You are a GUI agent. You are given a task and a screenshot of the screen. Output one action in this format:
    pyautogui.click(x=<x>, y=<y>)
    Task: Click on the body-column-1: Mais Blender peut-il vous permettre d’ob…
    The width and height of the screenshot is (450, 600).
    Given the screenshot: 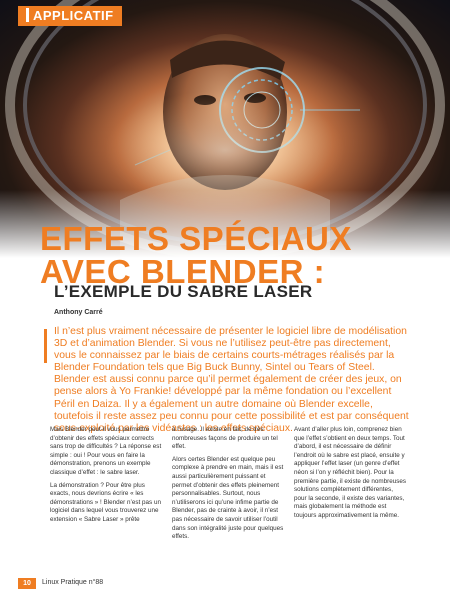 What is the action you would take?
    pyautogui.click(x=106, y=477)
    